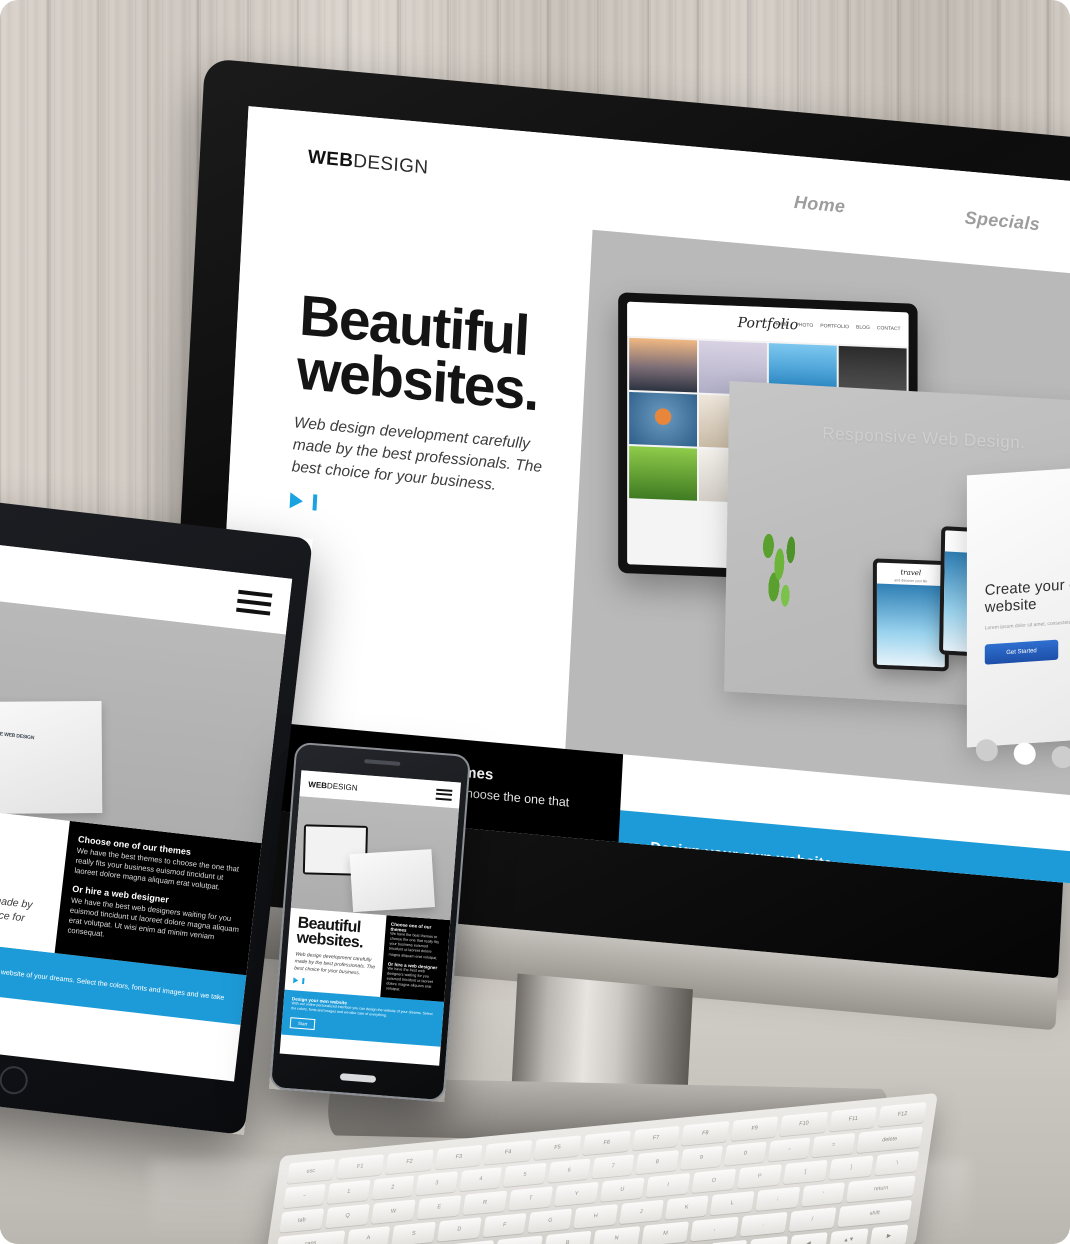  I want to click on logo-light: DESIGN, so click(390, 164).